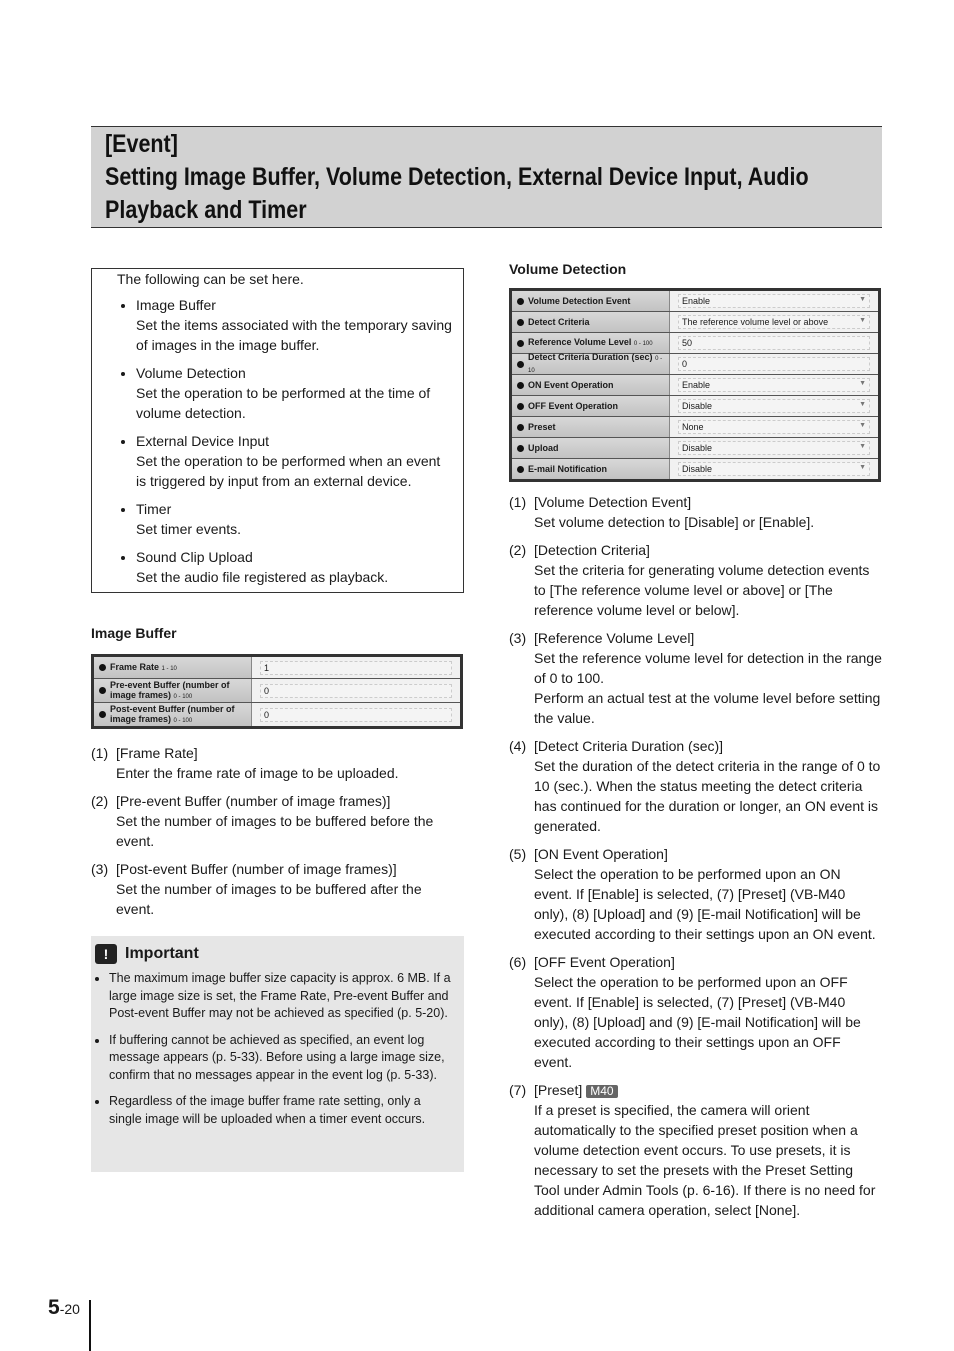 Image resolution: width=954 pixels, height=1351 pixels. Describe the element at coordinates (191, 373) in the screenshot. I see `intro-item-title: Volume Detection` at that location.